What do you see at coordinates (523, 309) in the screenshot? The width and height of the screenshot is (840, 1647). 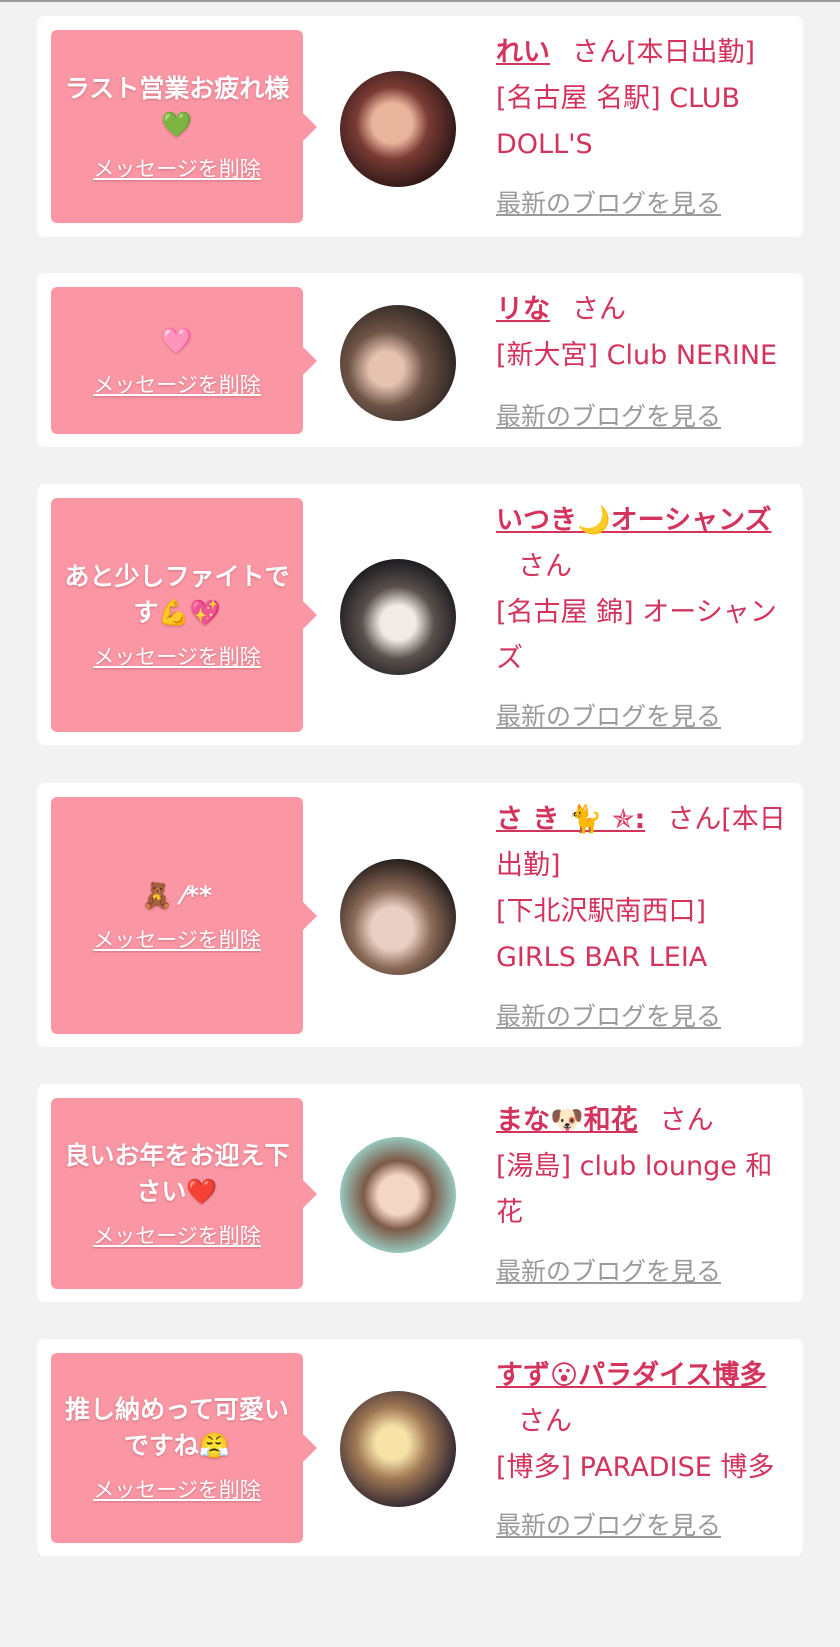 I see `cast-name-link: リな` at bounding box center [523, 309].